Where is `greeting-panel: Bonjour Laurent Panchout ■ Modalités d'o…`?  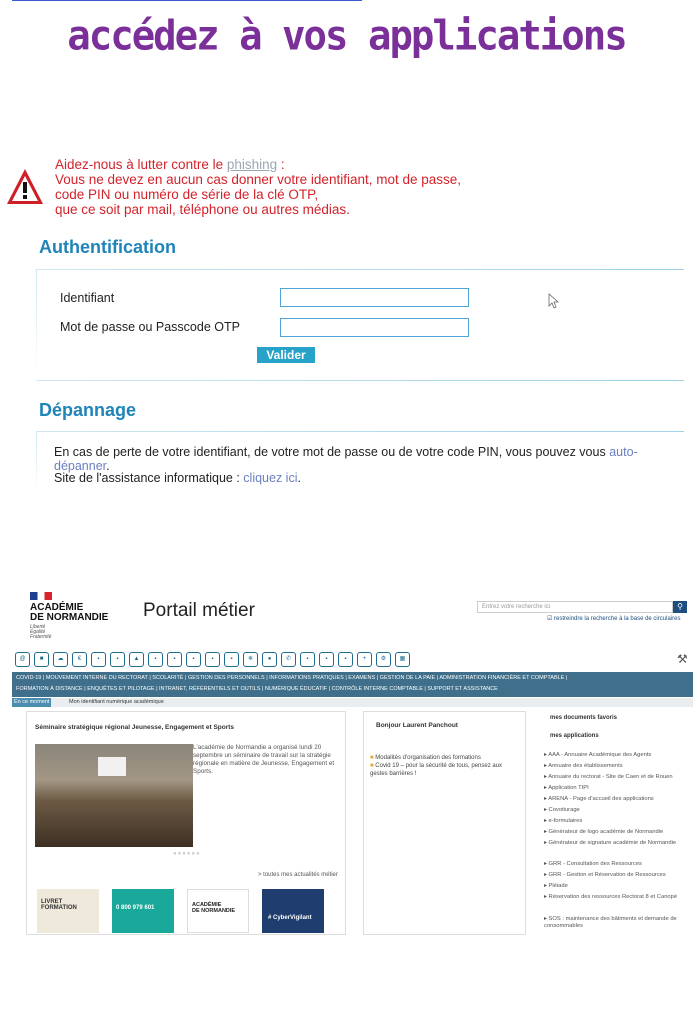 greeting-panel: Bonjour Laurent Panchout ■ Modalités d'o… is located at coordinates (444, 823).